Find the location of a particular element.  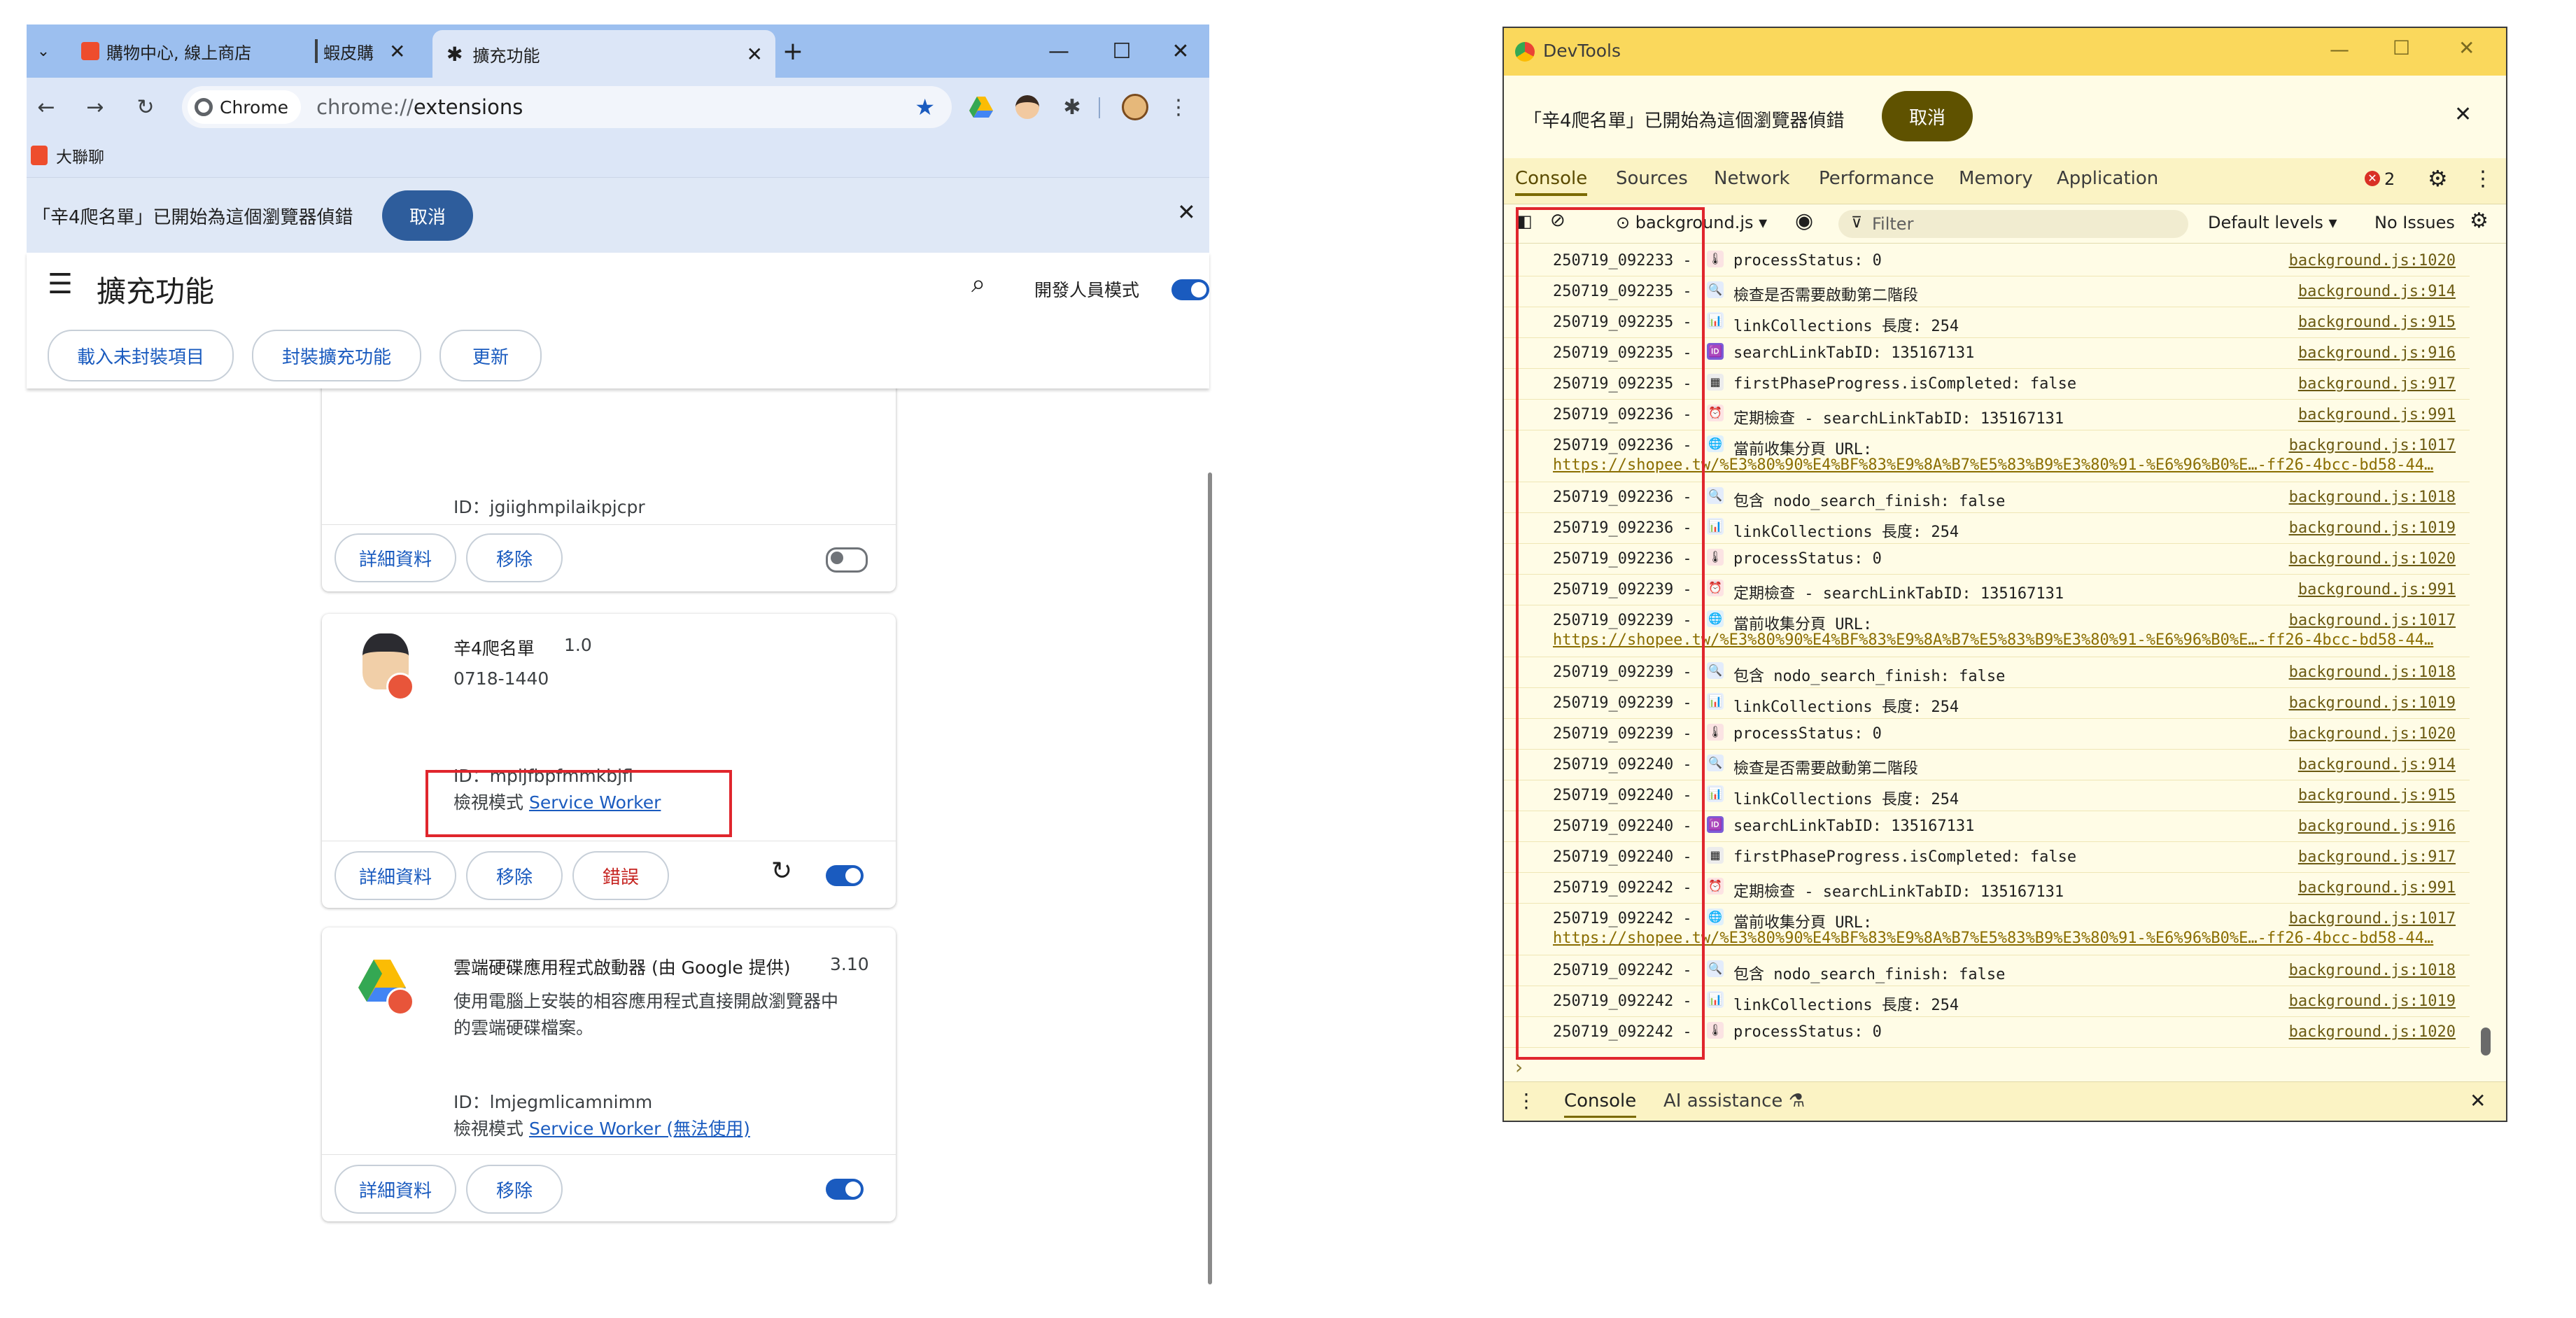

tab-performance: Performance is located at coordinates (1876, 179).